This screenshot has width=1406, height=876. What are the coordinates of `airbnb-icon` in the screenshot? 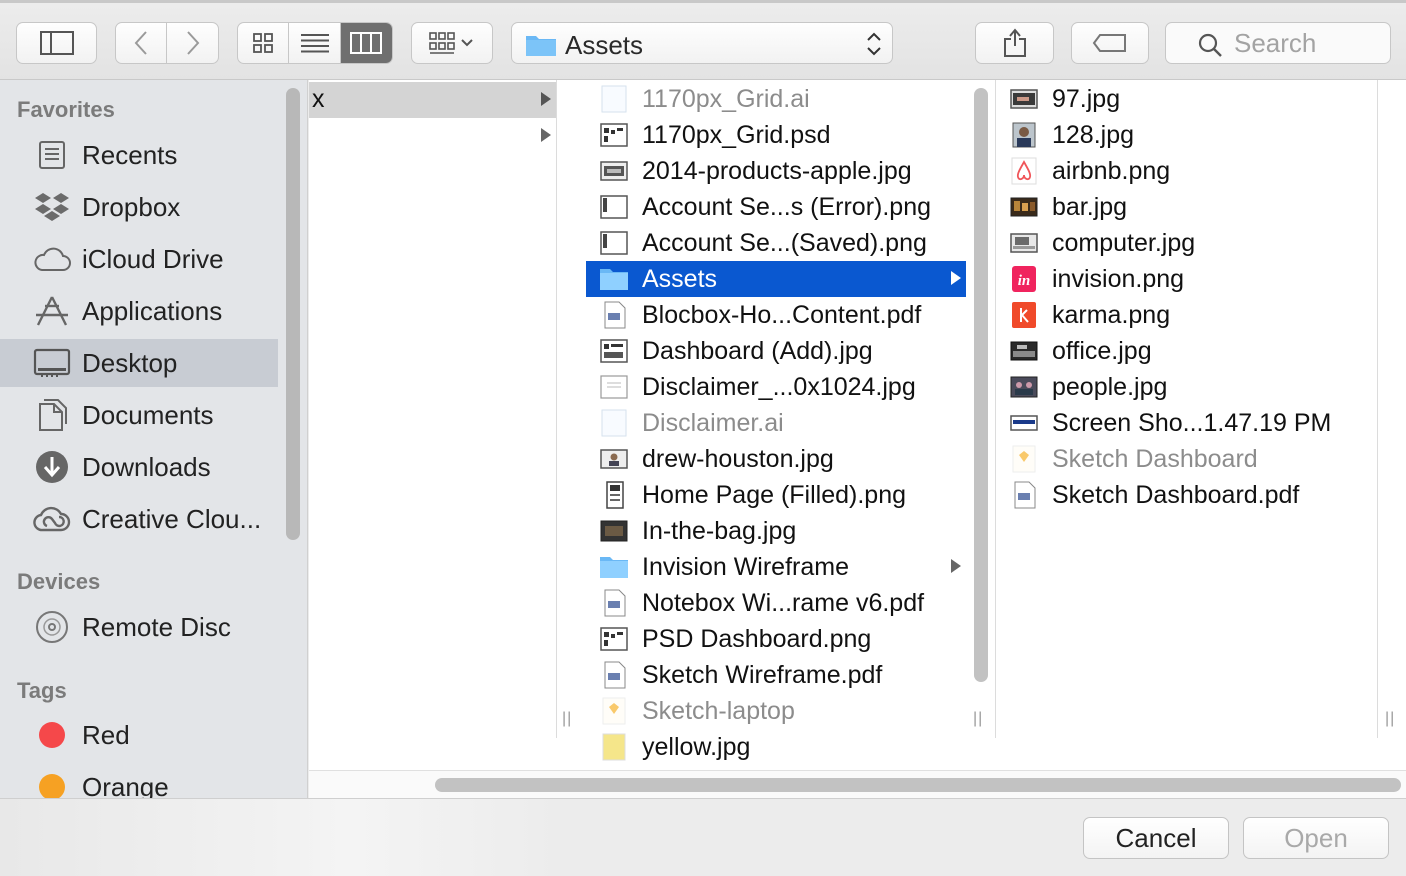 It's located at (1024, 171).